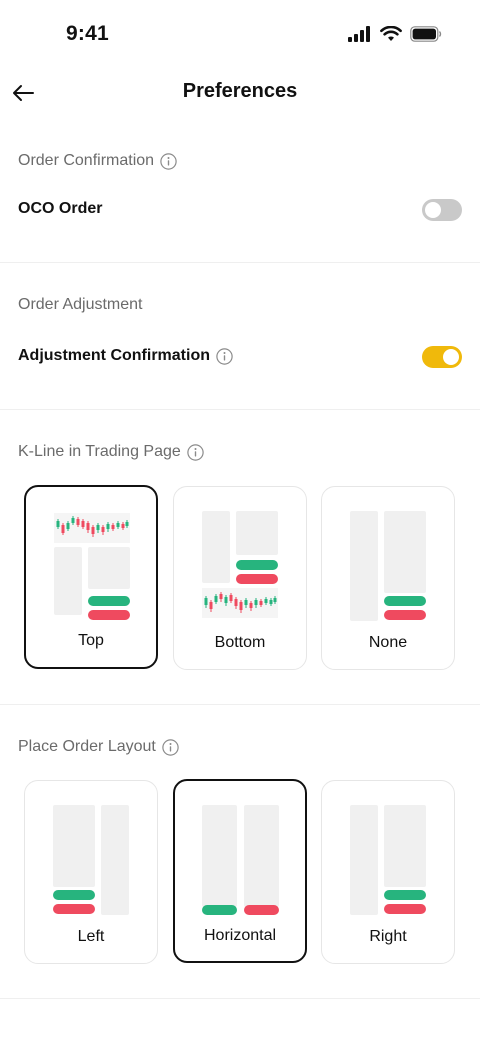  I want to click on status-time: 9:41, so click(87, 33).